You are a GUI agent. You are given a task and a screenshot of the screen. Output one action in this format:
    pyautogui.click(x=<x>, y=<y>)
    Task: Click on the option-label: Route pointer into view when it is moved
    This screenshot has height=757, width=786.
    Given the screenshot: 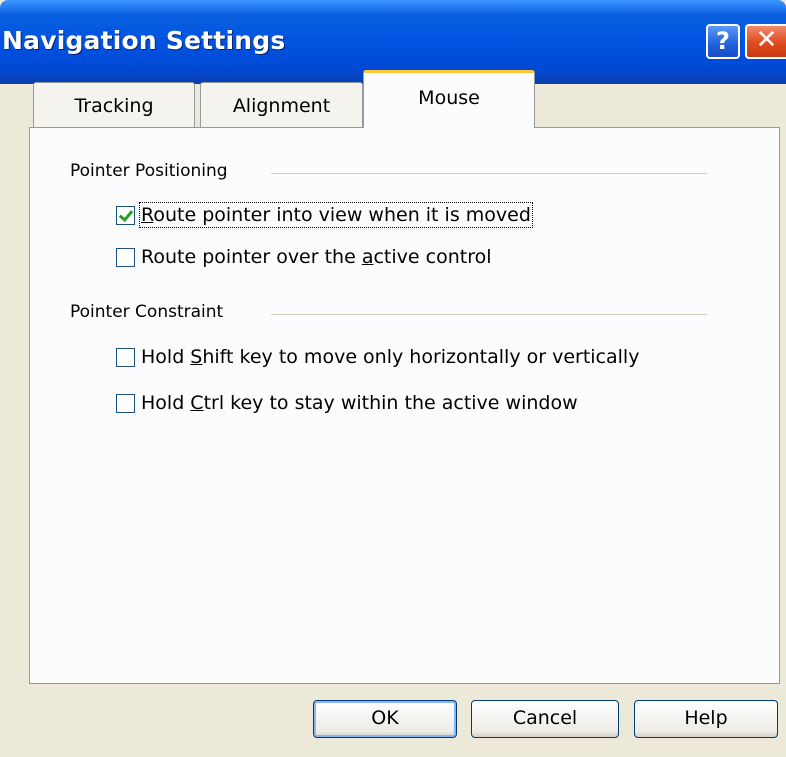 What is the action you would take?
    pyautogui.click(x=336, y=215)
    